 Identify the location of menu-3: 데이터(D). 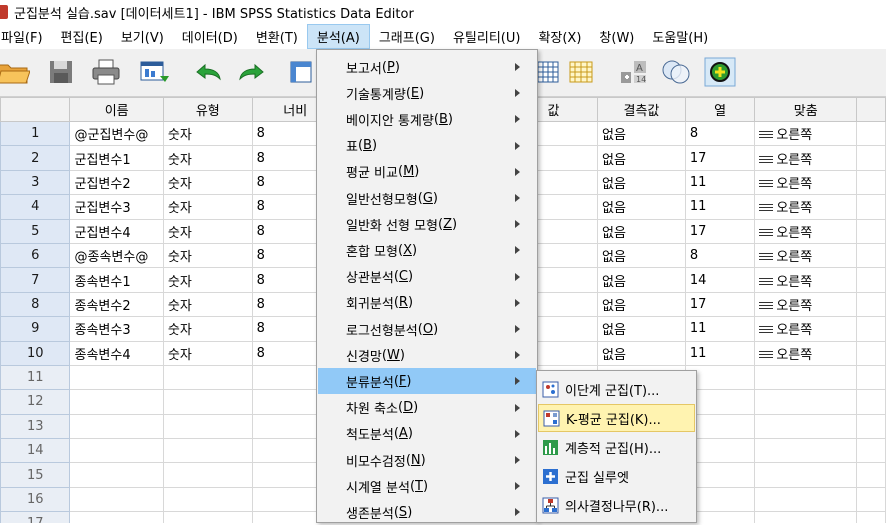
(210, 36).